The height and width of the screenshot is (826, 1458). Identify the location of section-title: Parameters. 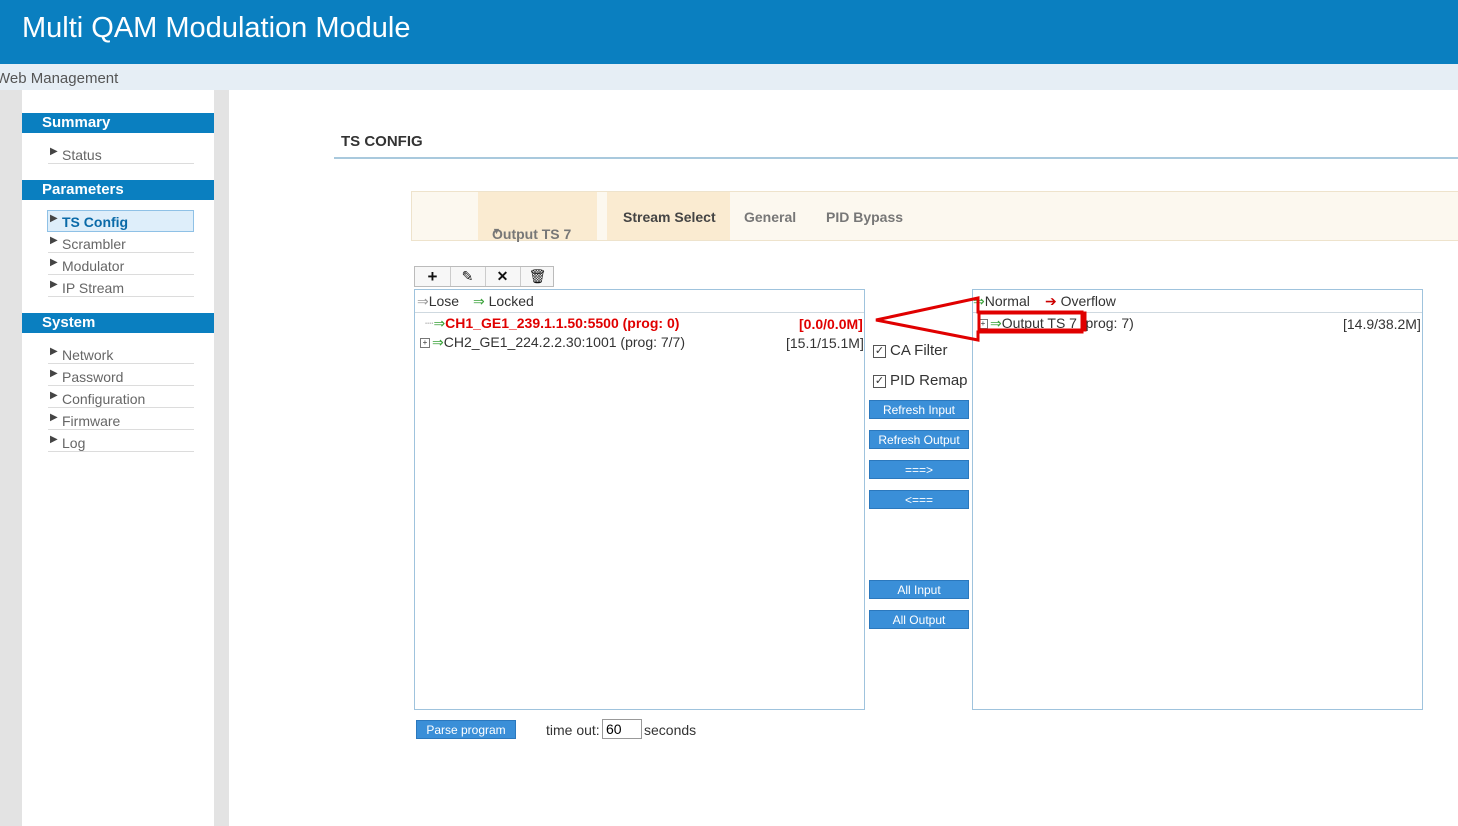
(83, 189).